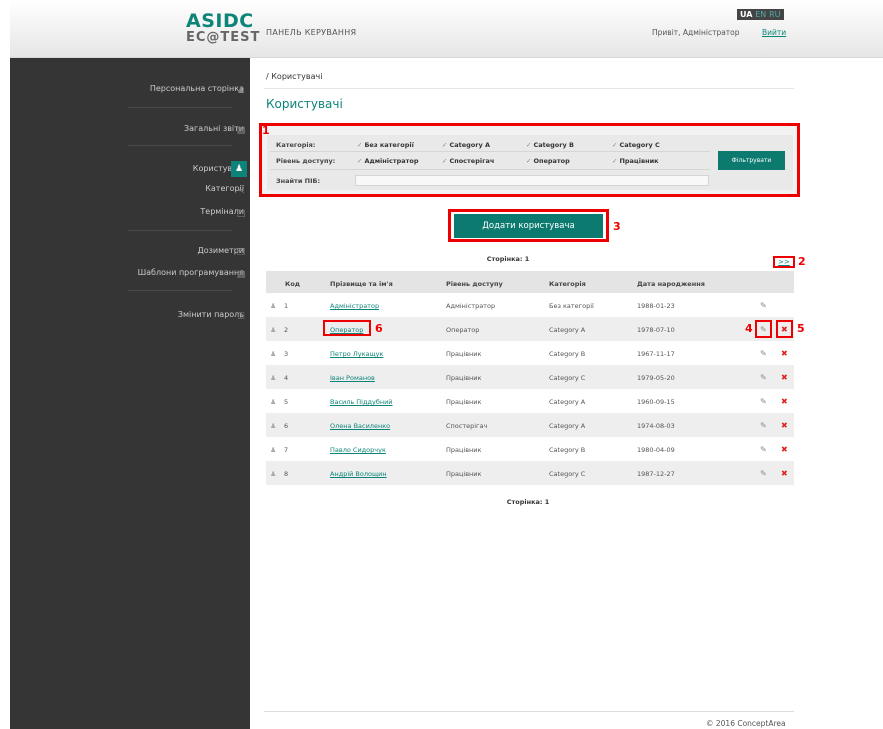 The width and height of the screenshot is (883, 729). What do you see at coordinates (356, 354) in the screenshot?
I see `user-name-link: Петро Лукащук` at bounding box center [356, 354].